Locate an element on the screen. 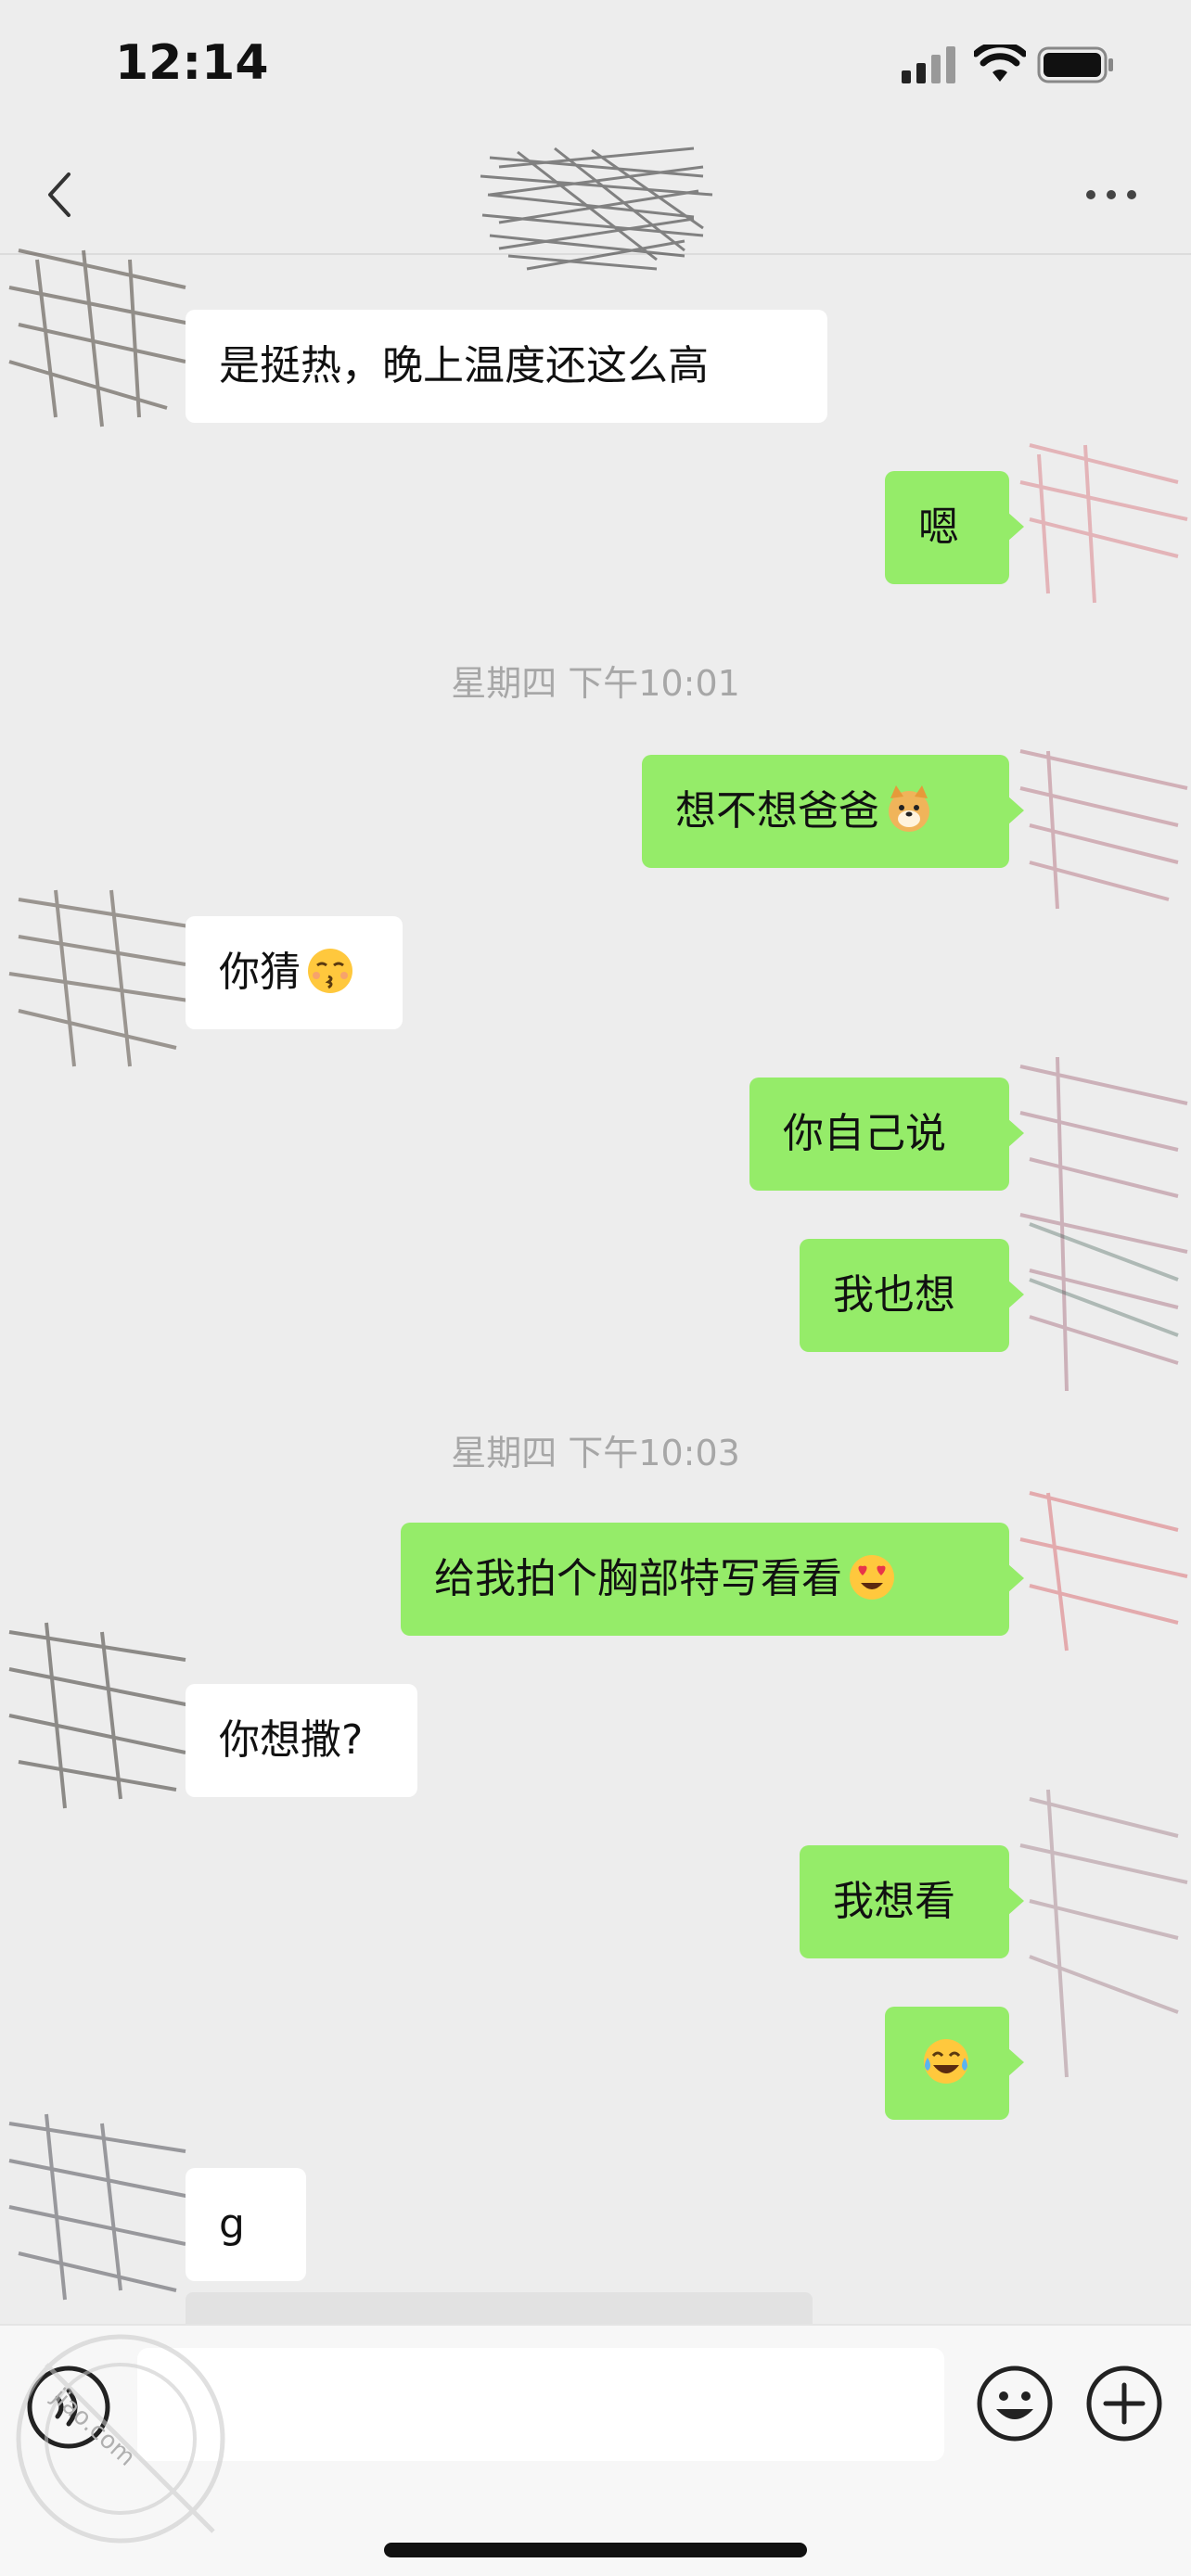  received-message: 是挺热，晚上温度还这么高 is located at coordinates (506, 366).